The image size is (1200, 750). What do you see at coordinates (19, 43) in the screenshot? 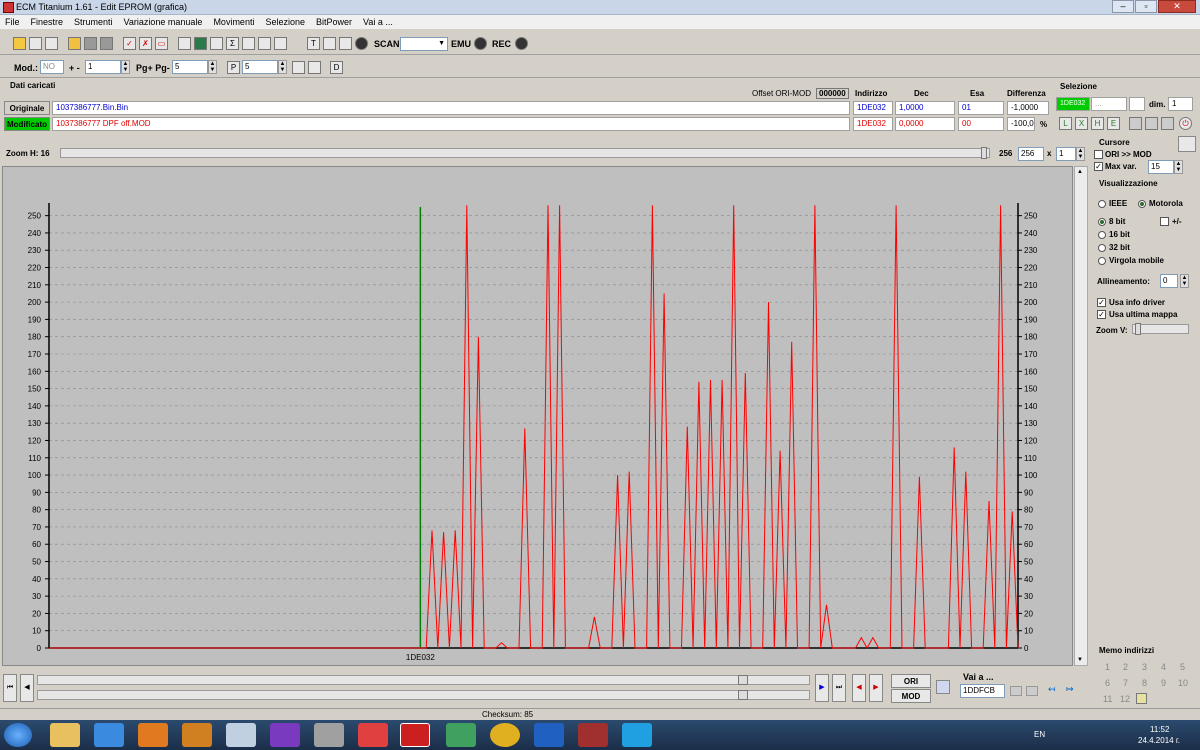
I see `home-icon` at bounding box center [19, 43].